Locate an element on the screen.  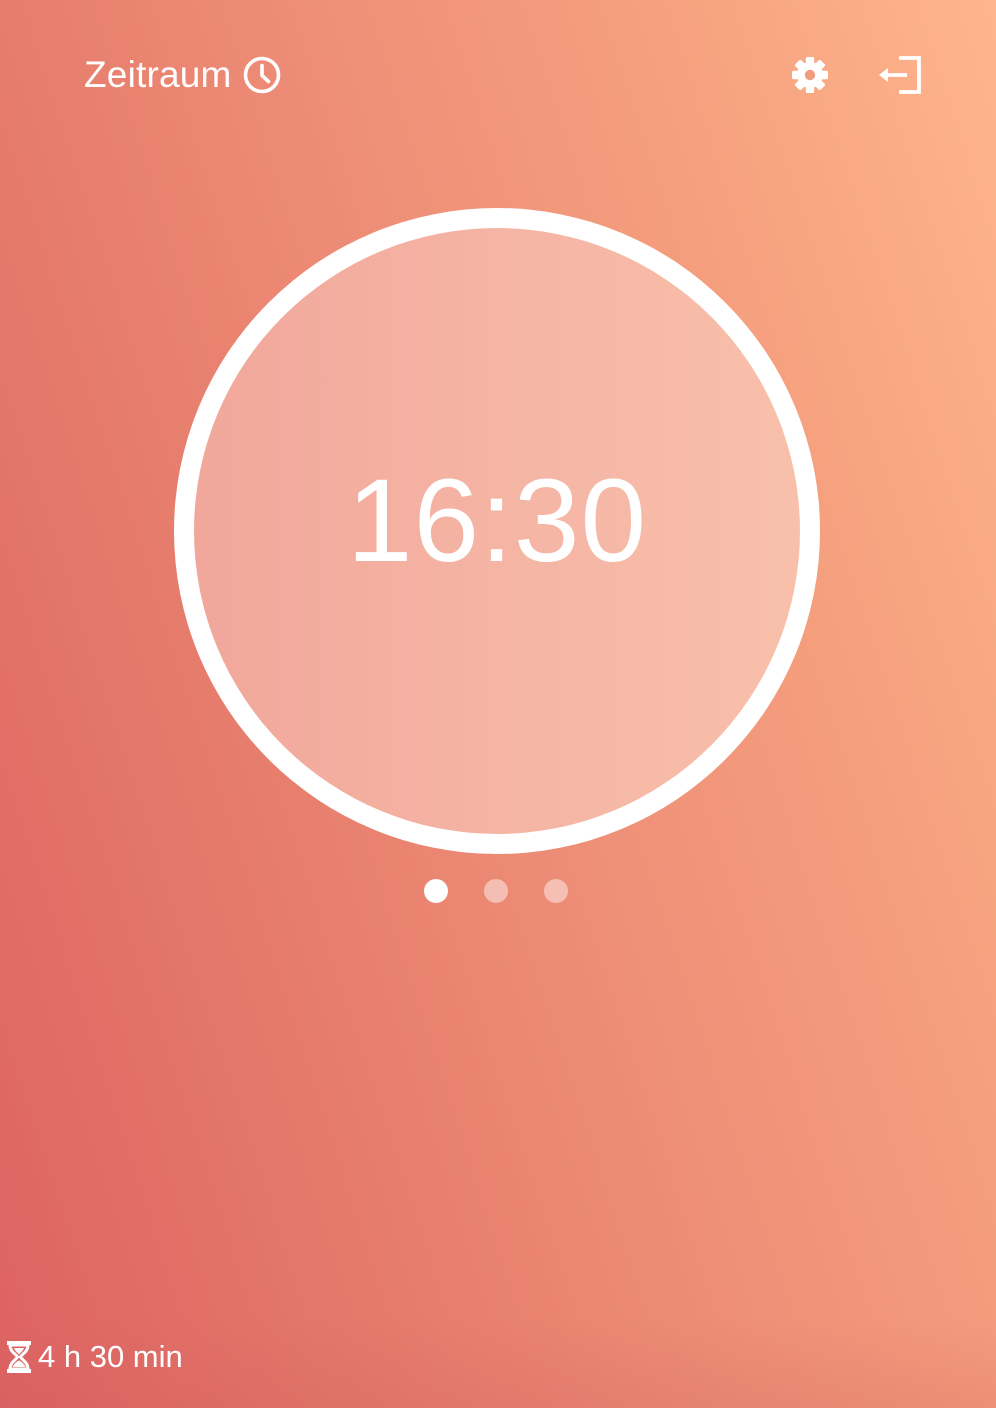
time-range-button: Zeitraum is located at coordinates (183, 75).